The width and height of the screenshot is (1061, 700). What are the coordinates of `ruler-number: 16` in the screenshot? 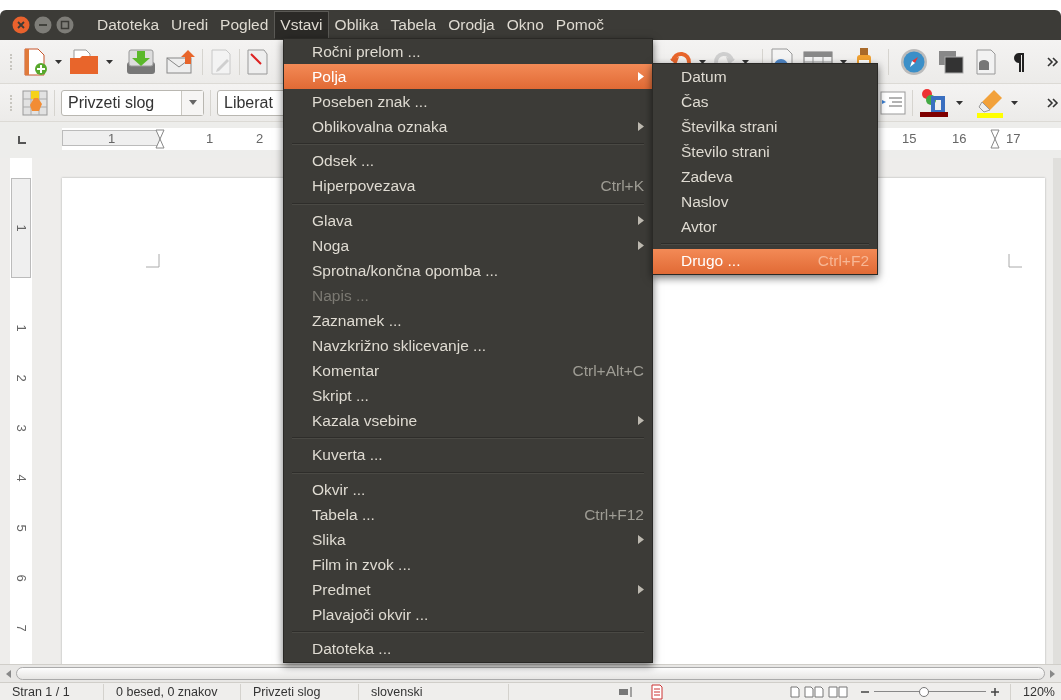 It's located at (959, 139).